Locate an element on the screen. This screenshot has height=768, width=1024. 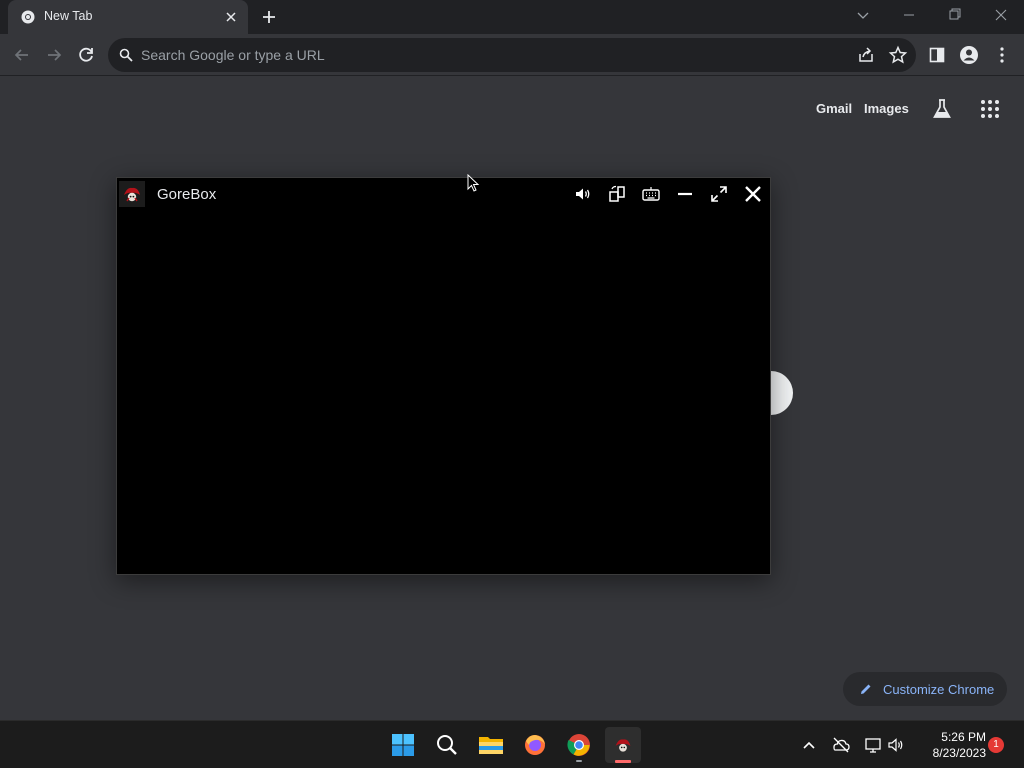
close-tab-icon is located at coordinates (231, 17).